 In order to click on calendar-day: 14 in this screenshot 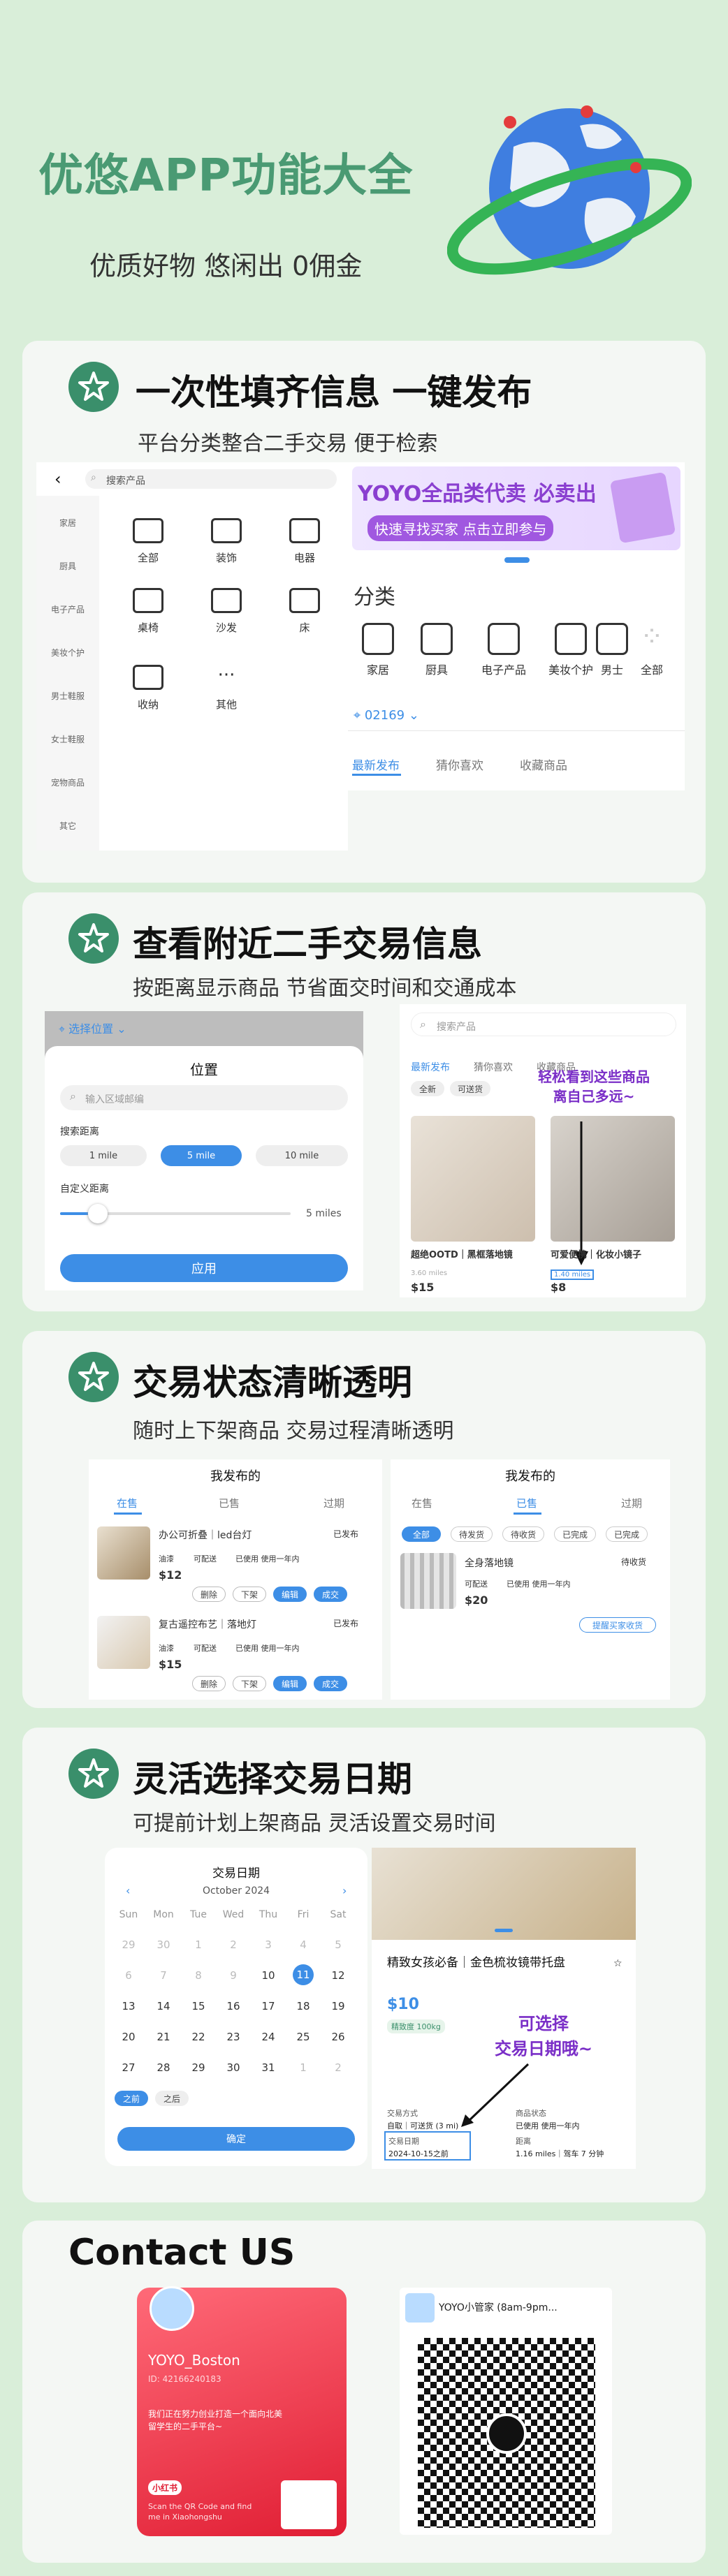, I will do `click(163, 2006)`.